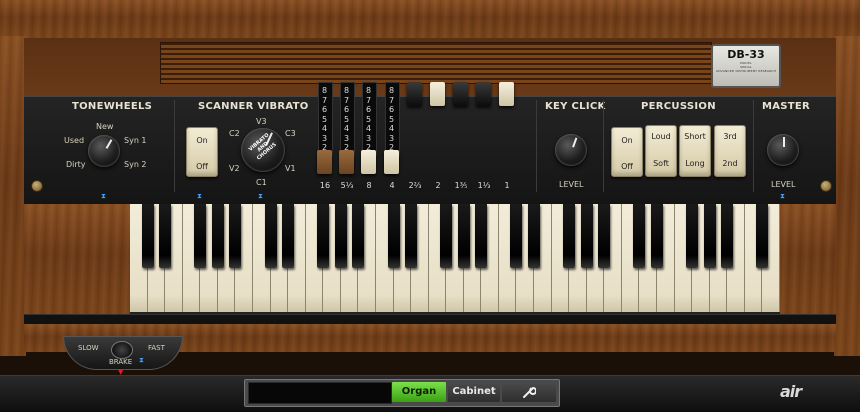 The width and height of the screenshot is (860, 412). I want to click on drawbar-4-handle, so click(391, 162).